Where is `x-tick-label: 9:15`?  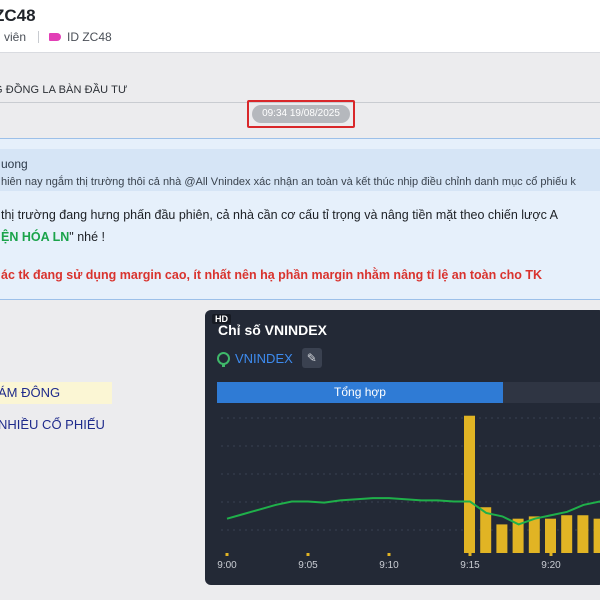 x-tick-label: 9:15 is located at coordinates (470, 565).